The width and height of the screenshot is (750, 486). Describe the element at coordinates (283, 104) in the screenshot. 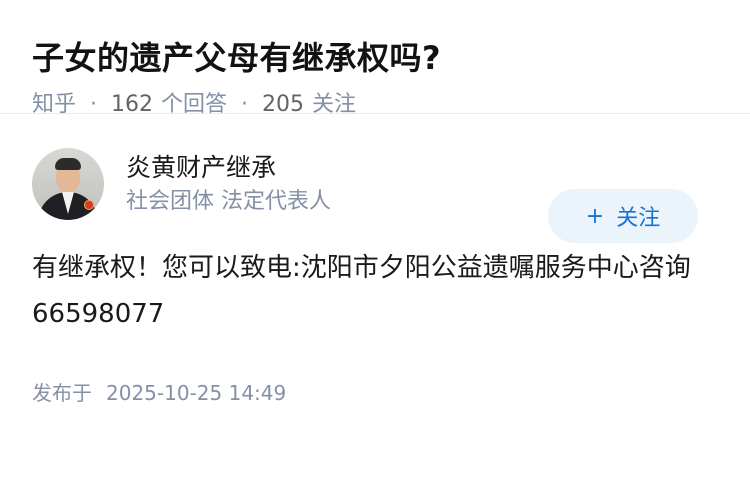

I see `follower-count: 205` at that location.